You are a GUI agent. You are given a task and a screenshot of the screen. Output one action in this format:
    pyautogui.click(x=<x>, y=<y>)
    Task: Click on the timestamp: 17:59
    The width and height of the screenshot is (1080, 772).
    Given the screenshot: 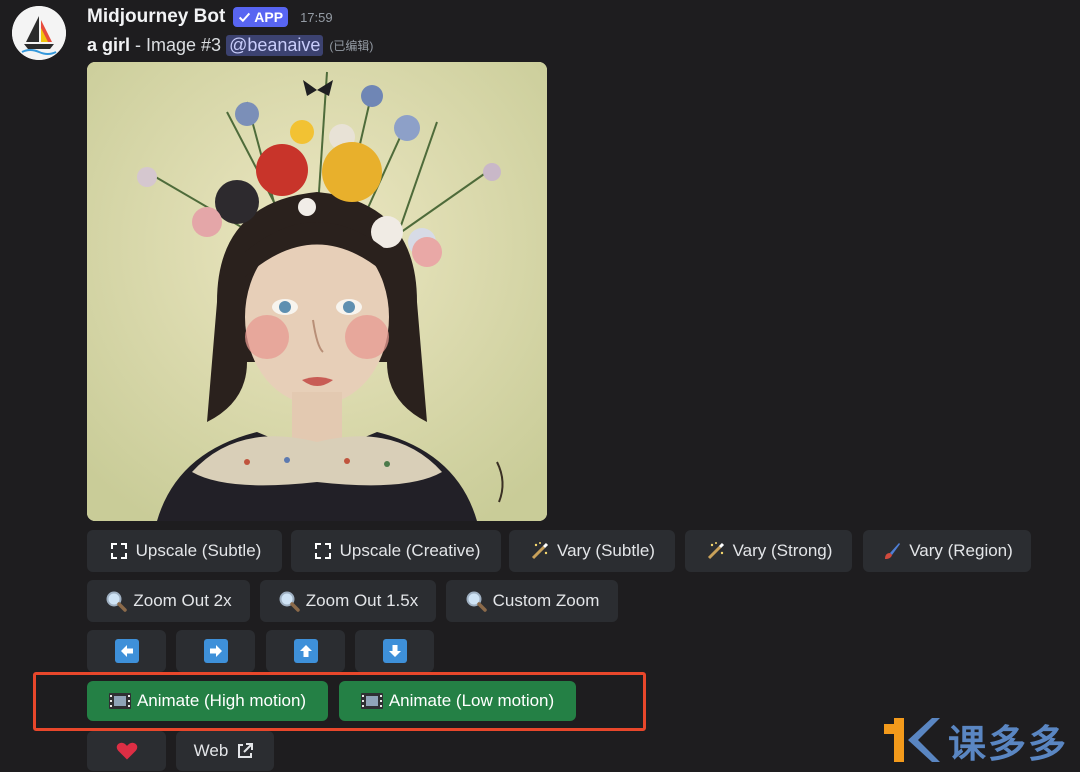 What is the action you would take?
    pyautogui.click(x=316, y=17)
    